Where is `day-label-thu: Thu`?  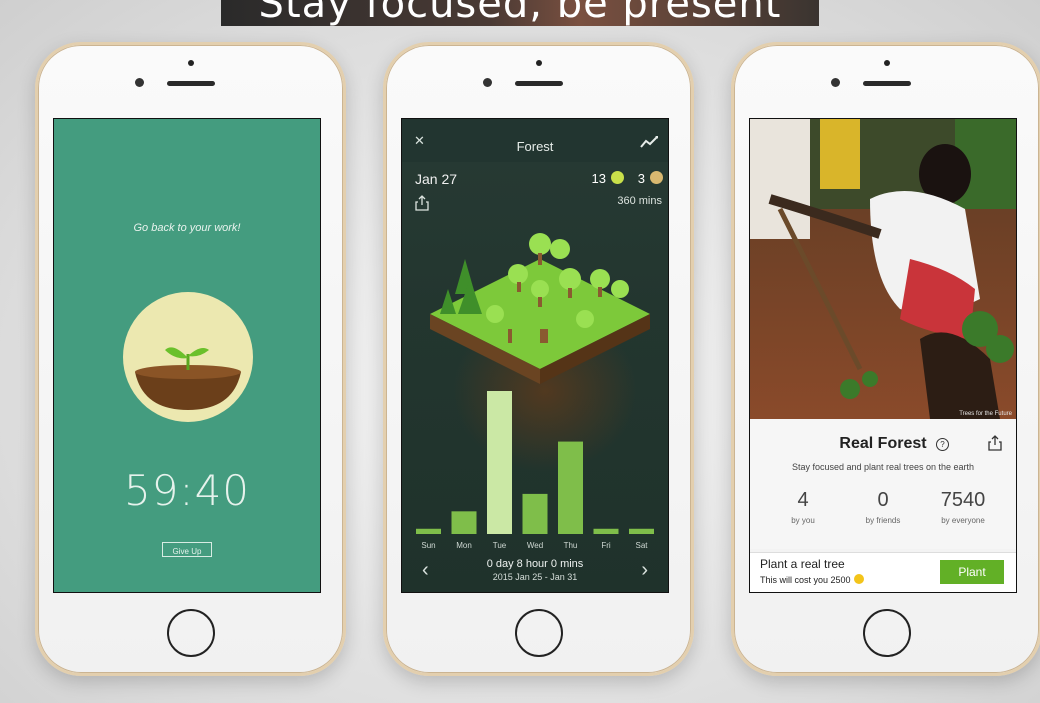
day-label-thu: Thu is located at coordinates (571, 545).